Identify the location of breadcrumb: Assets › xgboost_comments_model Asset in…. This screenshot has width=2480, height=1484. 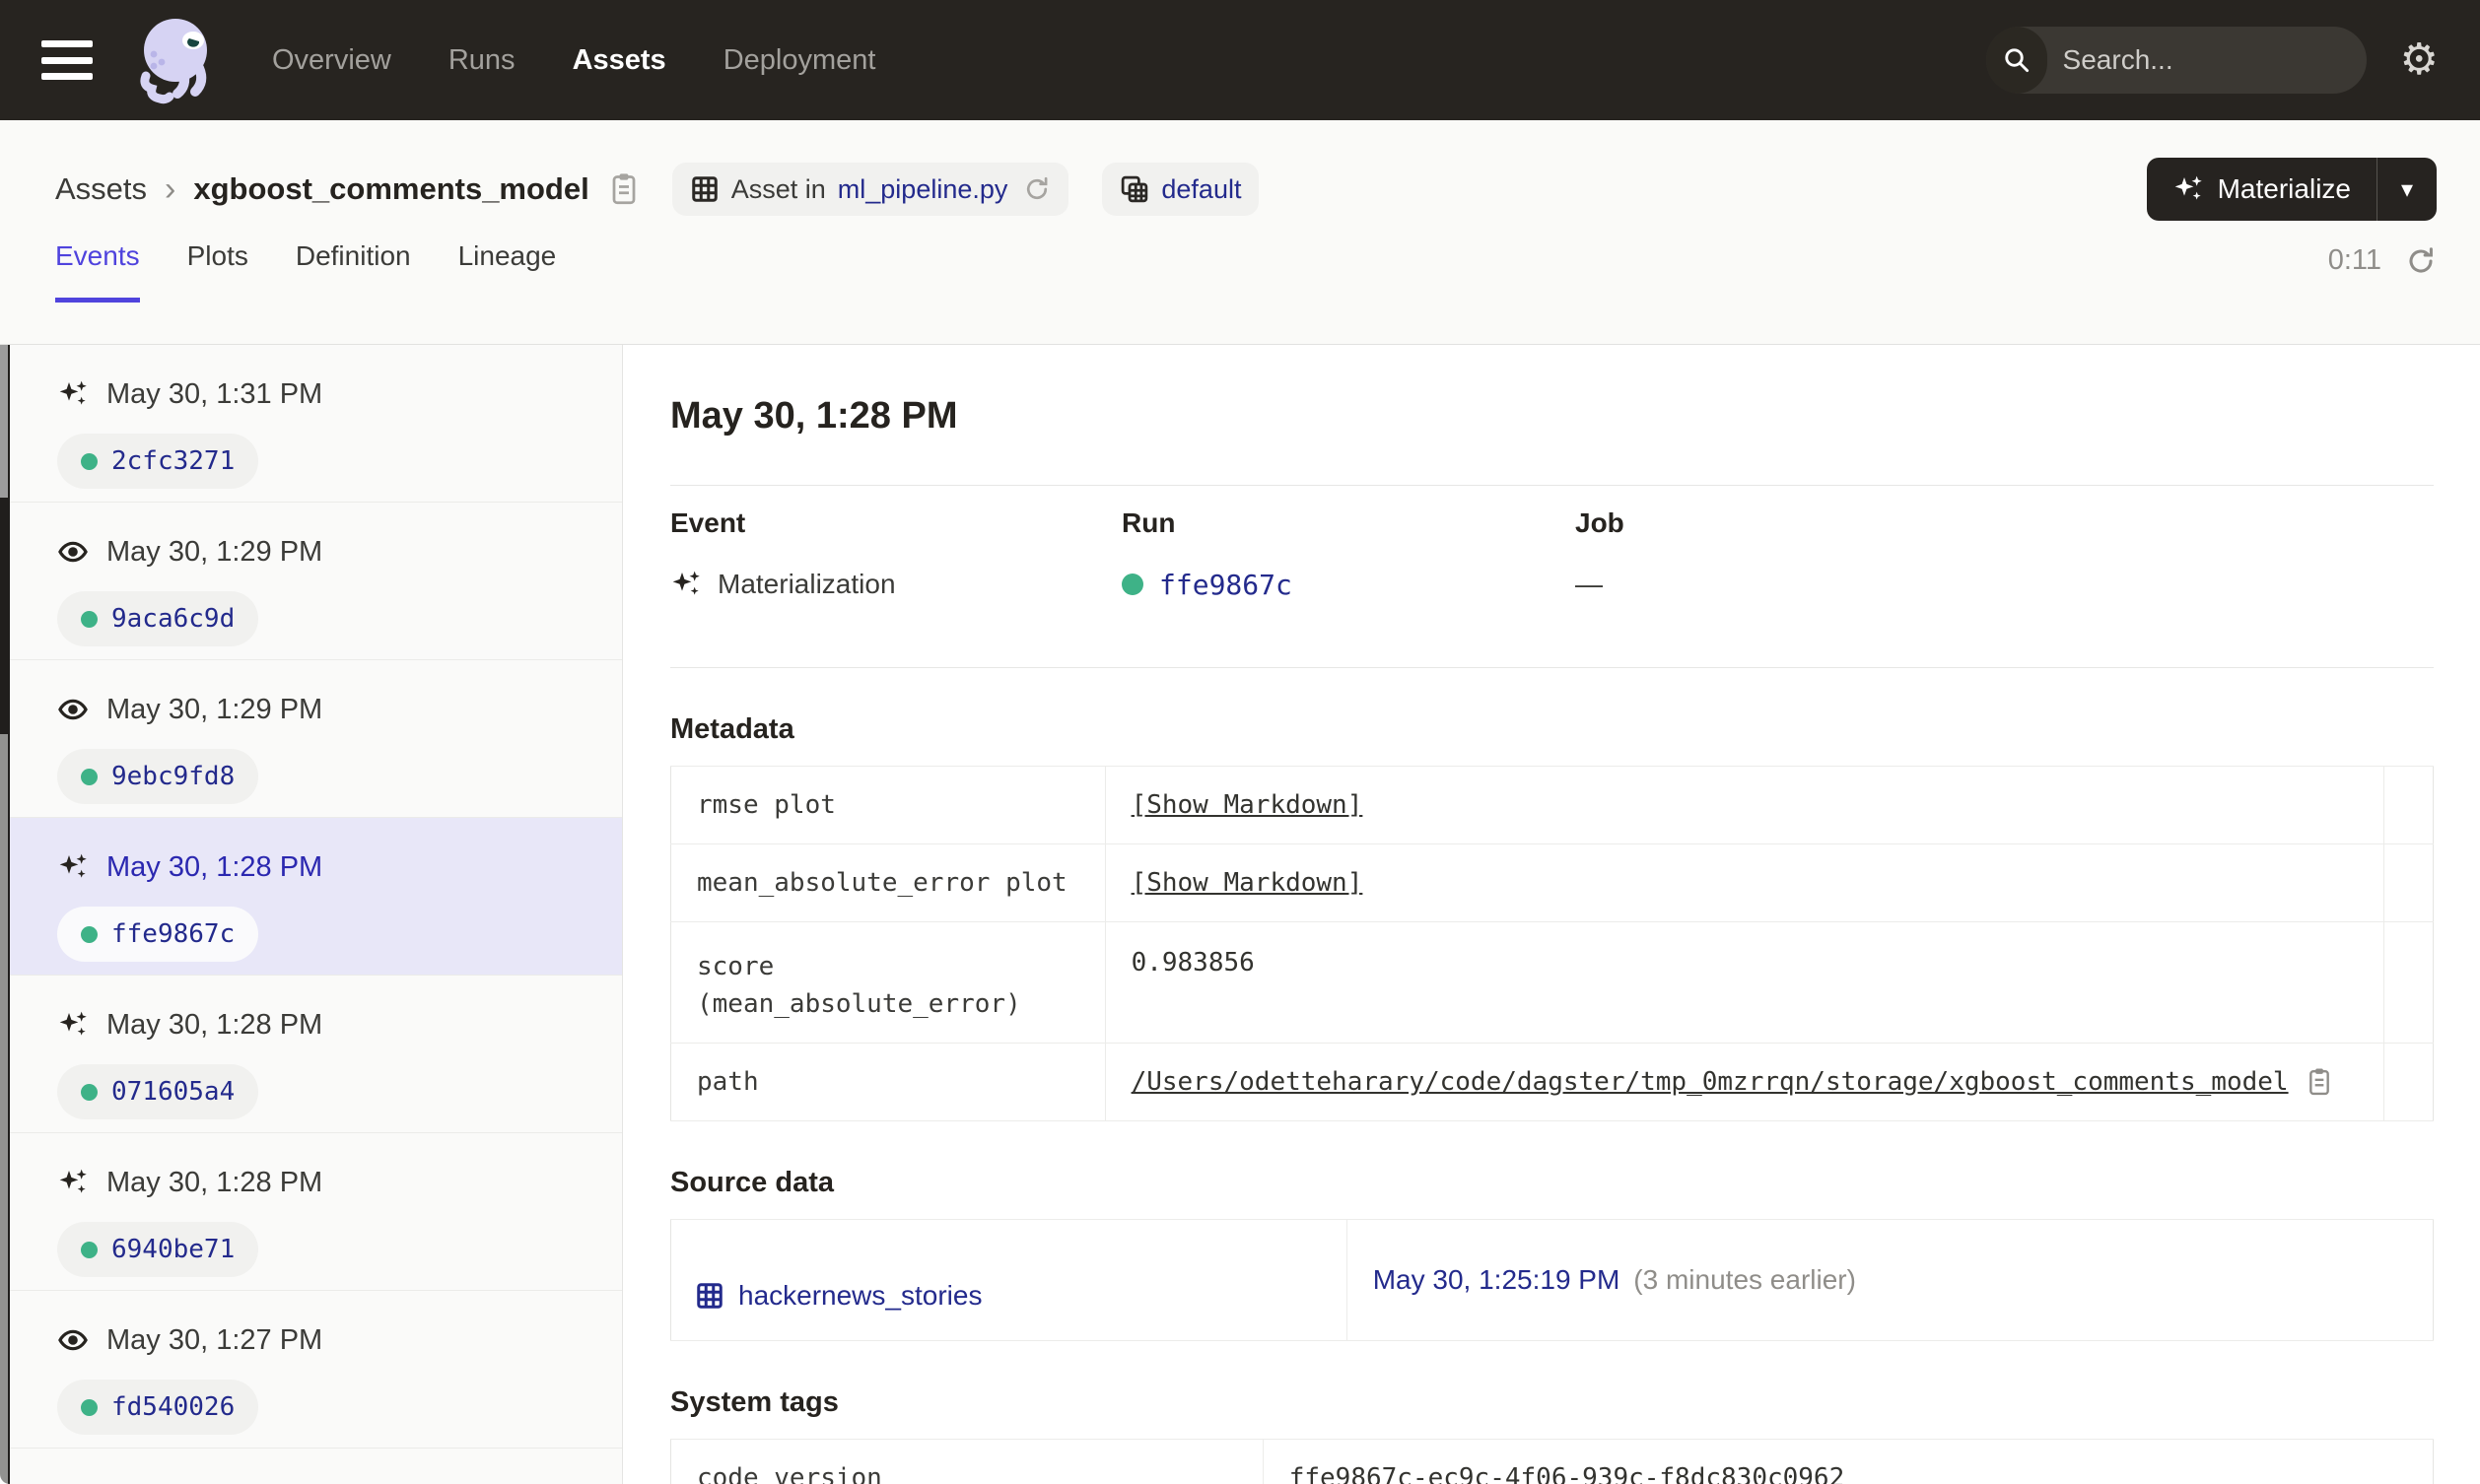
(1246, 189).